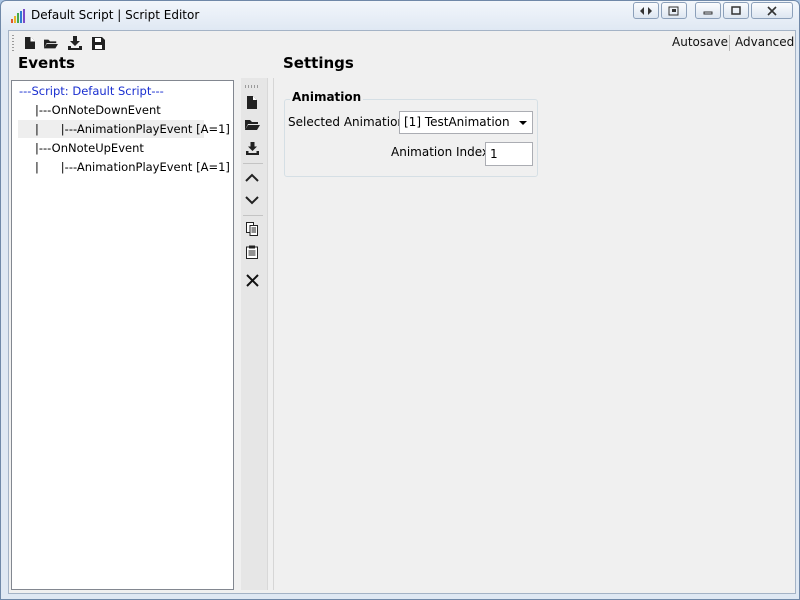 This screenshot has width=800, height=600. Describe the element at coordinates (124, 129) in the screenshot. I see `tree-node-animationplay-1: | |---AnimationPlayEvent [A=1]` at that location.